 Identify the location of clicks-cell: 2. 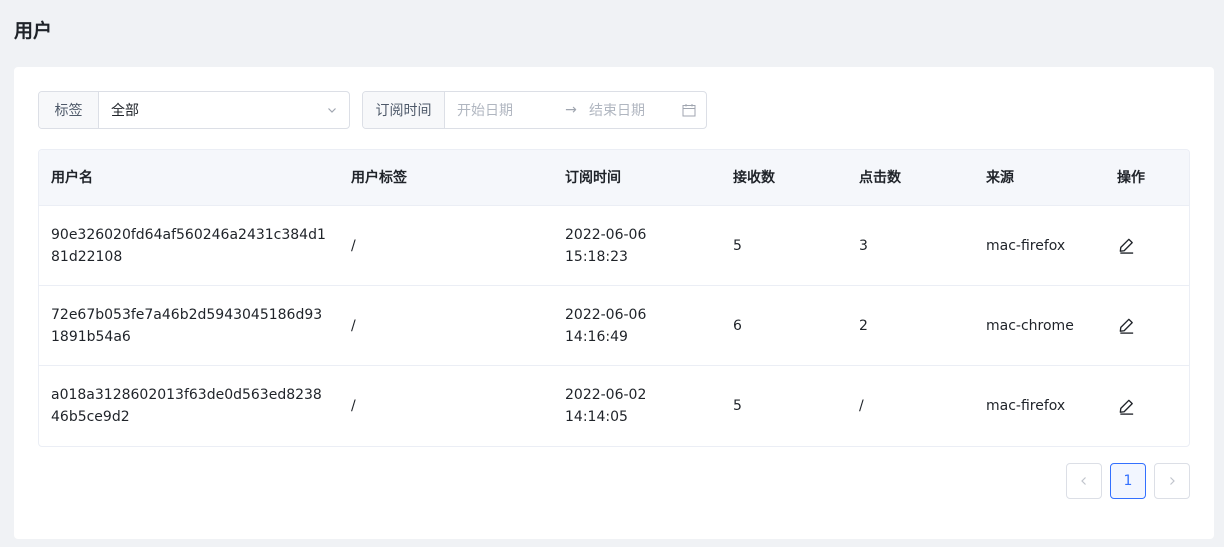
(863, 325).